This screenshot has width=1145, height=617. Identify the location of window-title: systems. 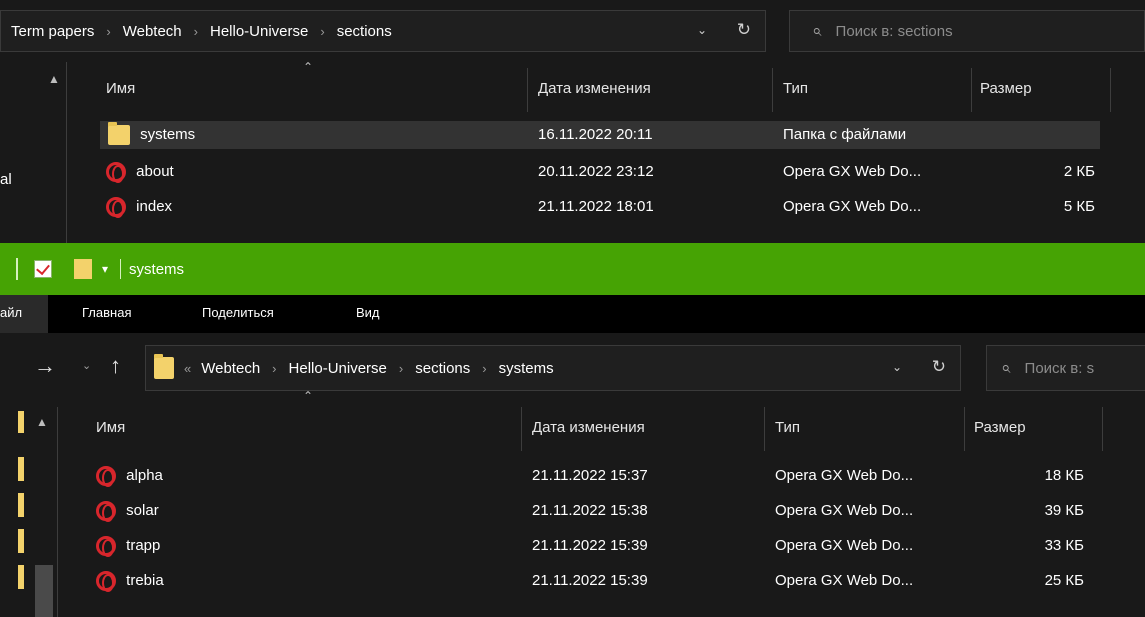
(157, 269).